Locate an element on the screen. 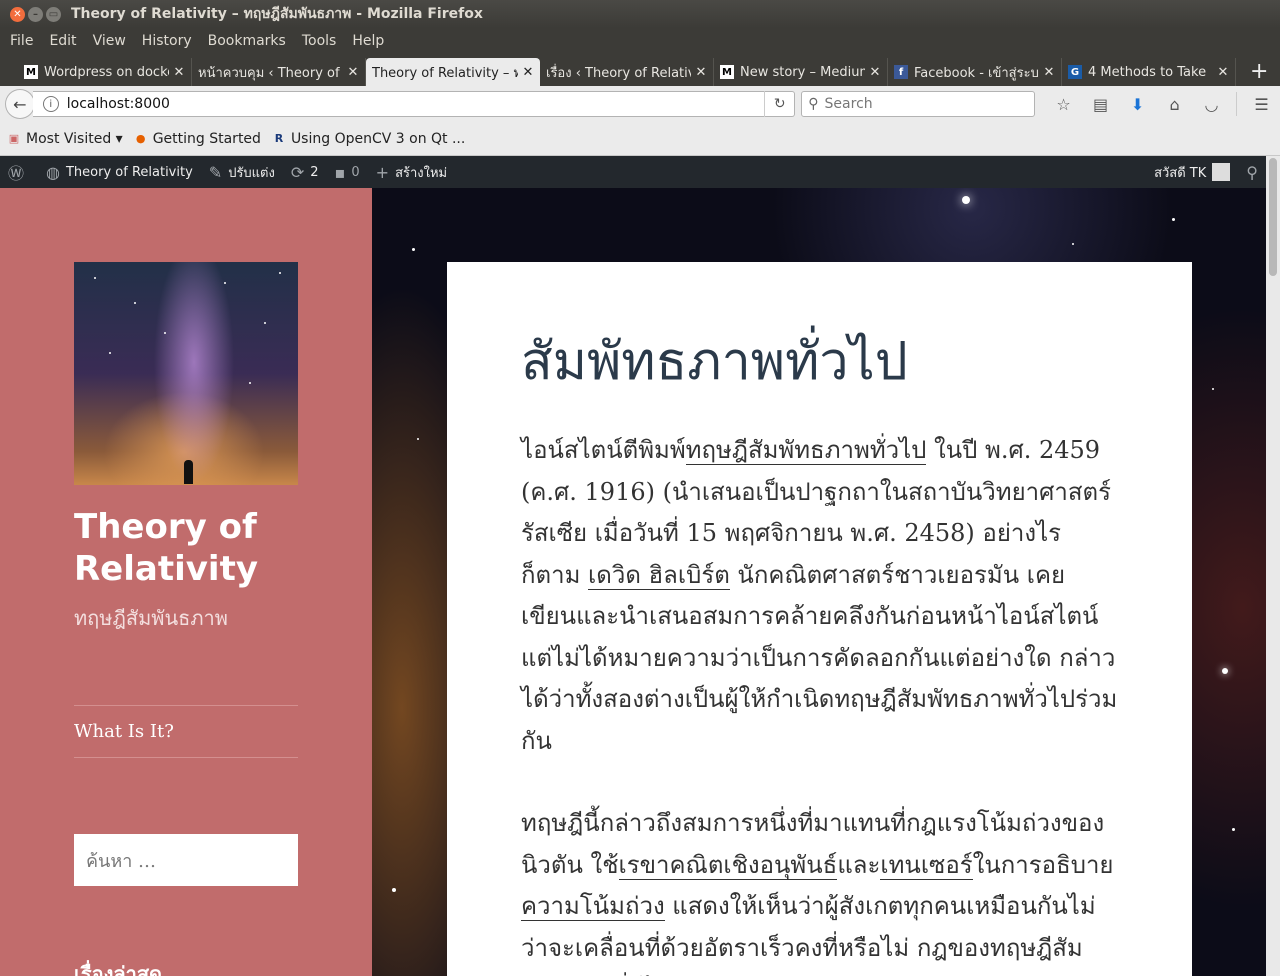 This screenshot has height=976, width=1280. tab-dashboard: หน้าควบคุม ‹ Theory of ✕ is located at coordinates (279, 72).